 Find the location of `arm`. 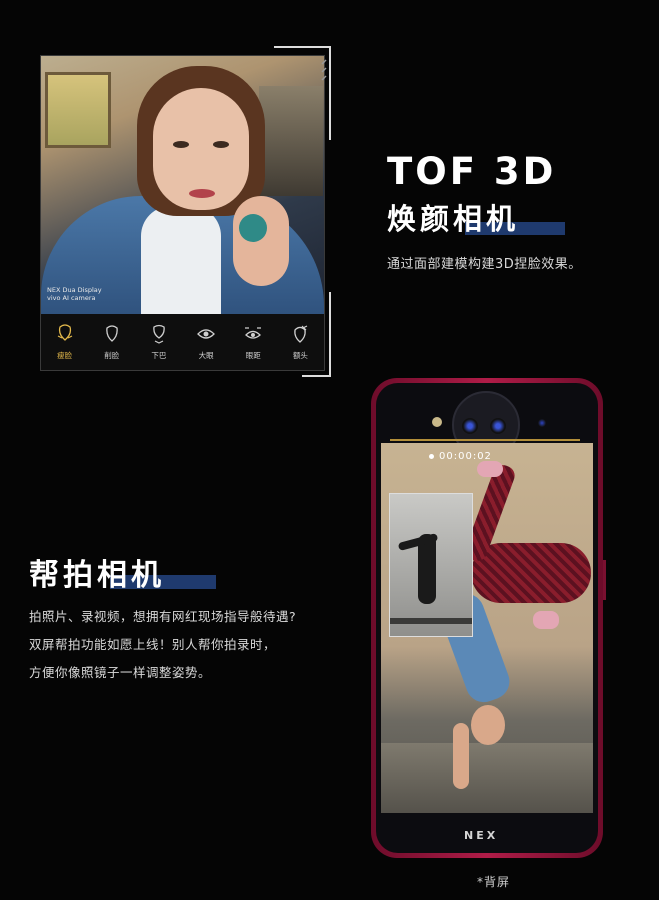

arm is located at coordinates (461, 756).